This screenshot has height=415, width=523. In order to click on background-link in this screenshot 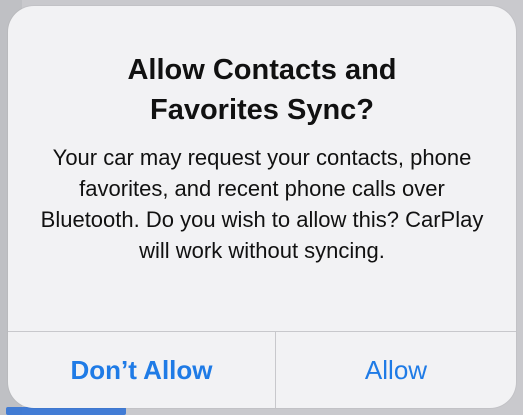, I will do `click(66, 411)`.